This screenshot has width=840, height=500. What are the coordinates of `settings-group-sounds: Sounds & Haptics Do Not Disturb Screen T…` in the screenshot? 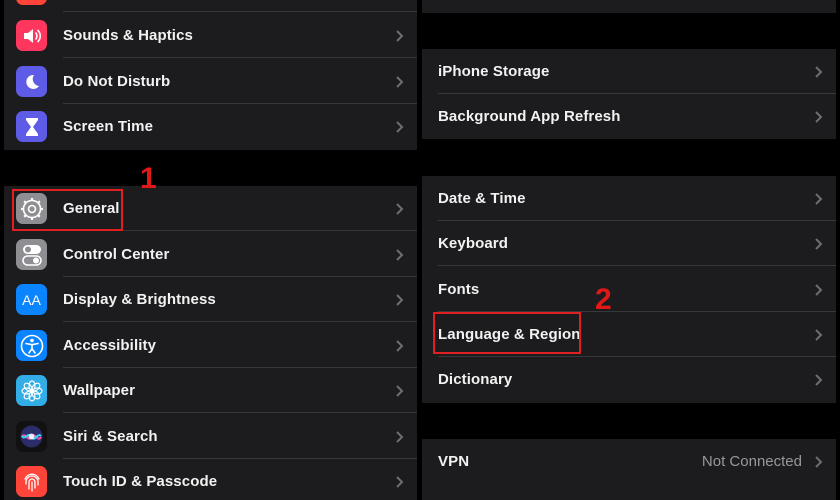 It's located at (210, 75).